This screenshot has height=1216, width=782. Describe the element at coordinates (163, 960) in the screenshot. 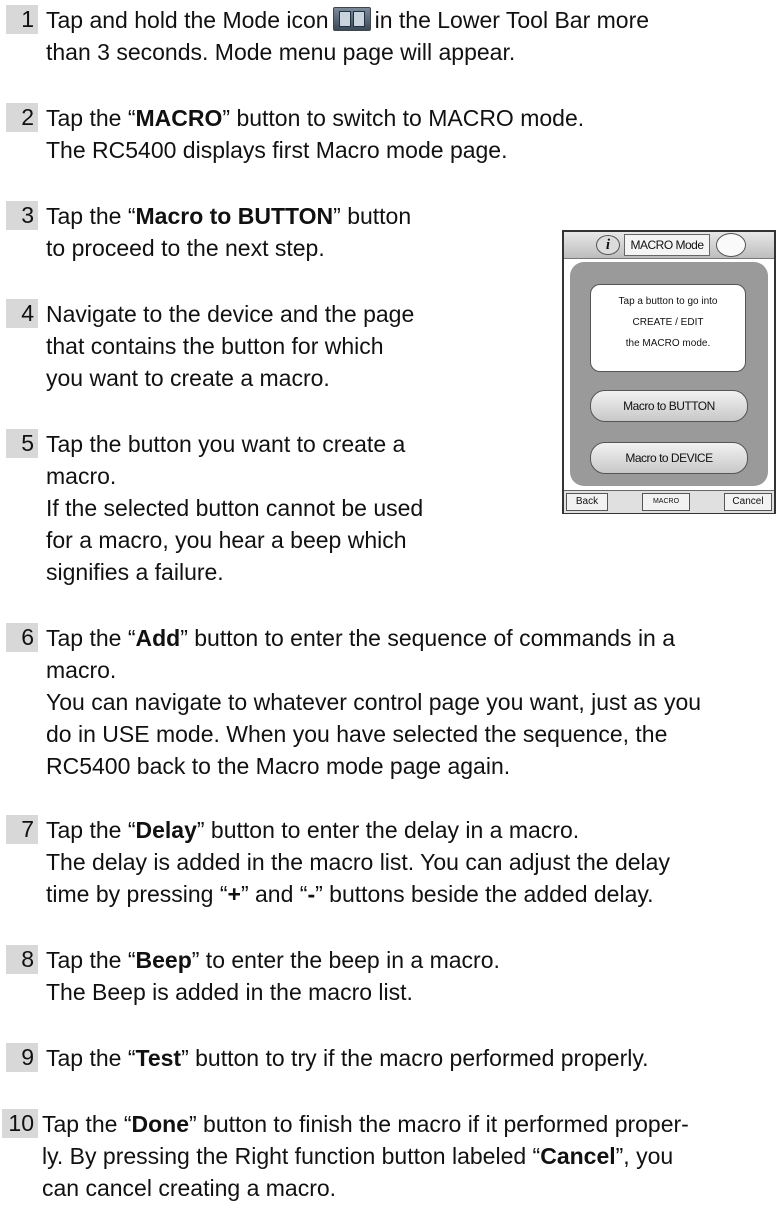

I see `step-keyword: Beep` at that location.